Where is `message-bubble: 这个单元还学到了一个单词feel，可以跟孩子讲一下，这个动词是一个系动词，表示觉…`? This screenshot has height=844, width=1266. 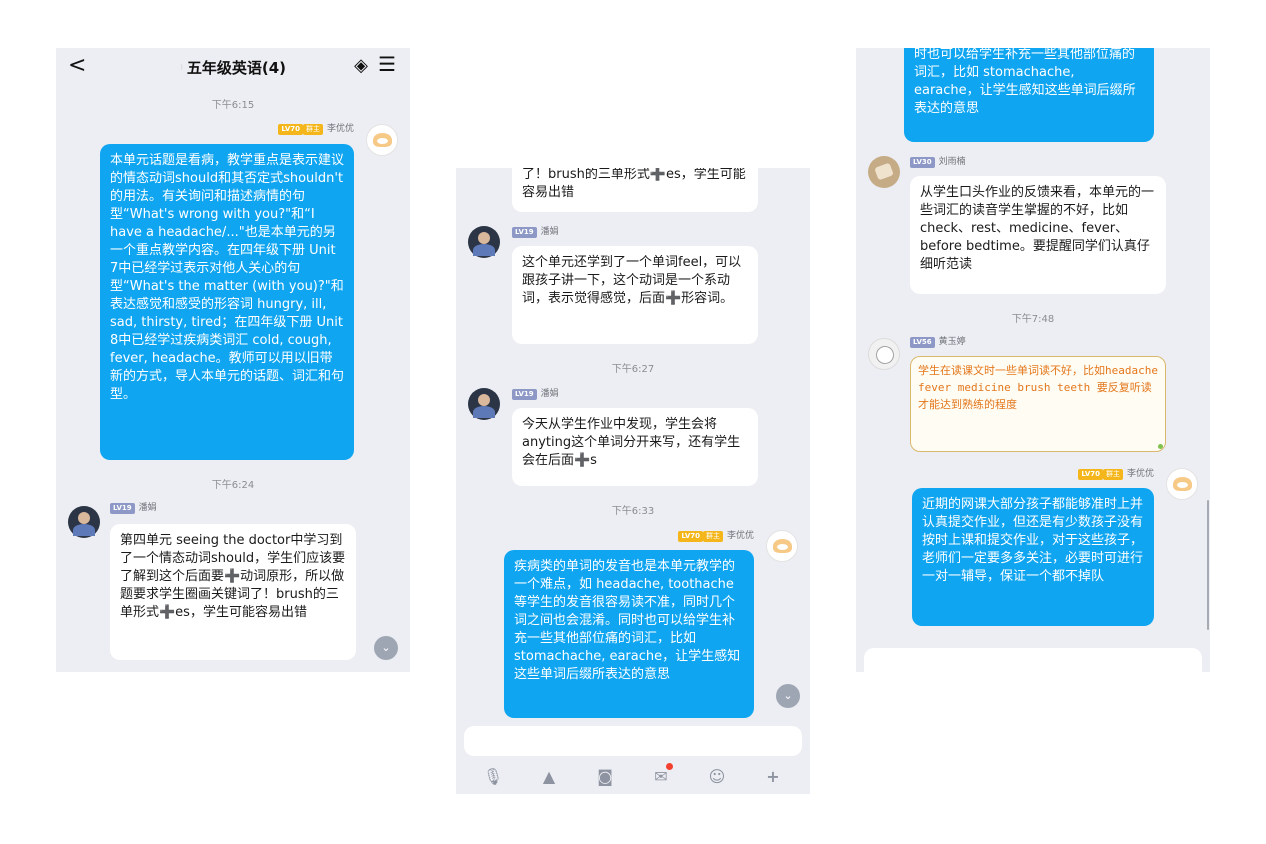 message-bubble: 这个单元还学到了一个单词feel，可以跟孩子讲一下，这个动词是一个系动词，表示觉… is located at coordinates (635, 295).